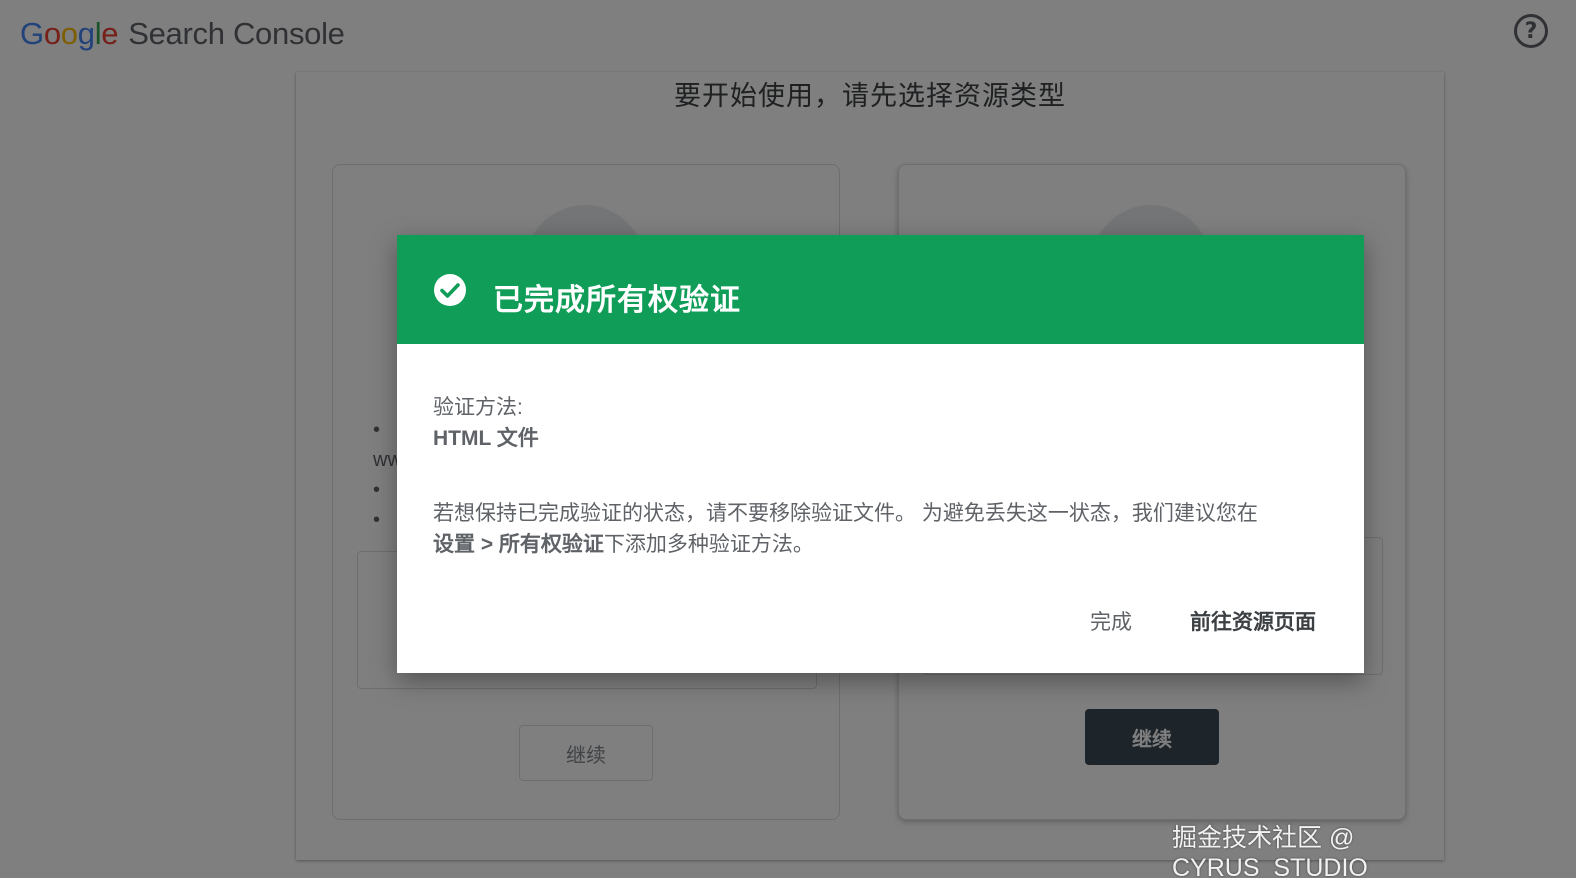  Describe the element at coordinates (1270, 851) in the screenshot. I see `watermark: 掘金技术社区 @ CYRUS_STUDIO` at that location.